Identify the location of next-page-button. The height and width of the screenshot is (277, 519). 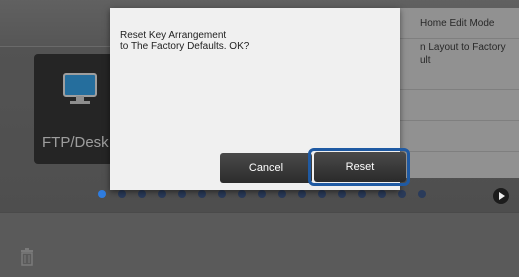
(501, 196).